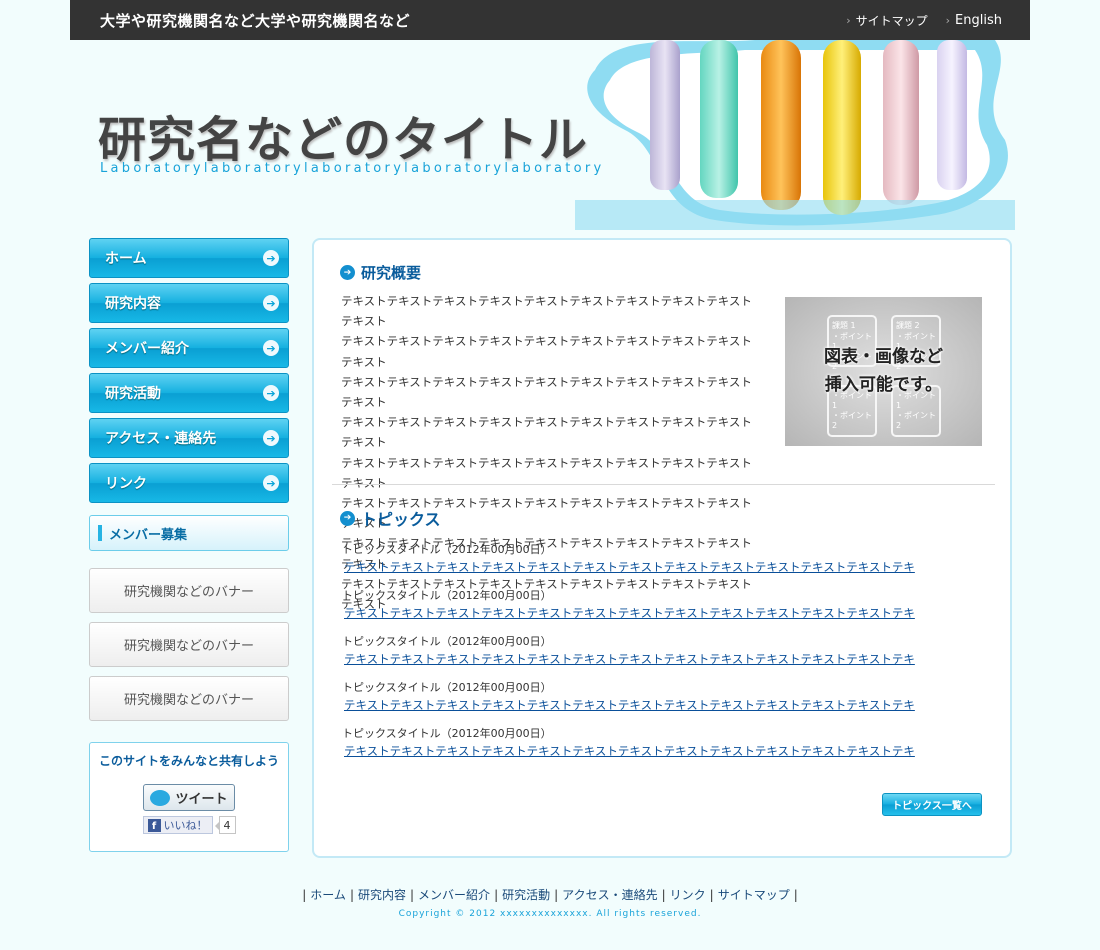  Describe the element at coordinates (100, 533) in the screenshot. I see `accent-bar` at that location.